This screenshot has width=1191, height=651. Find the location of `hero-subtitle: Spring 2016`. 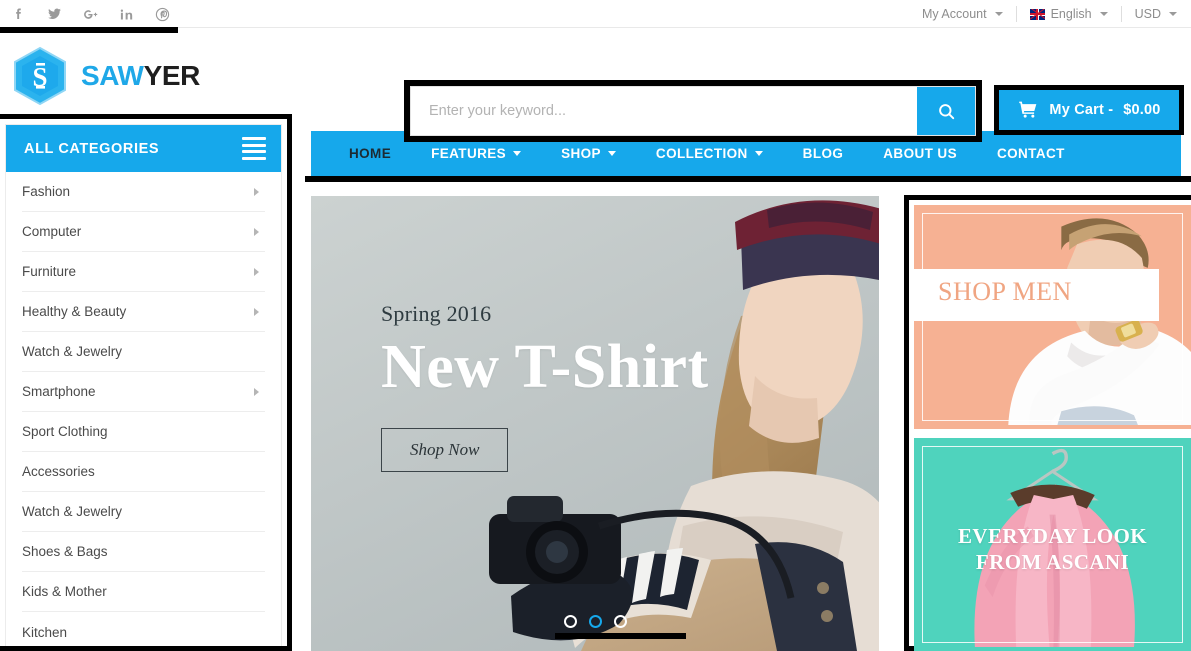

hero-subtitle: Spring 2016 is located at coordinates (436, 313).